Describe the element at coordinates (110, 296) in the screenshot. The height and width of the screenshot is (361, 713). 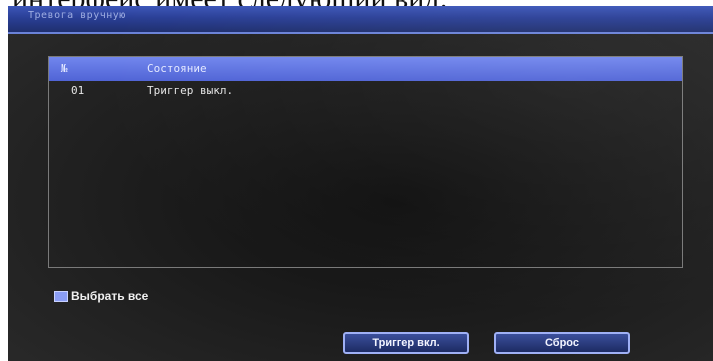
I see `select-all-label: Выбрать все` at that location.